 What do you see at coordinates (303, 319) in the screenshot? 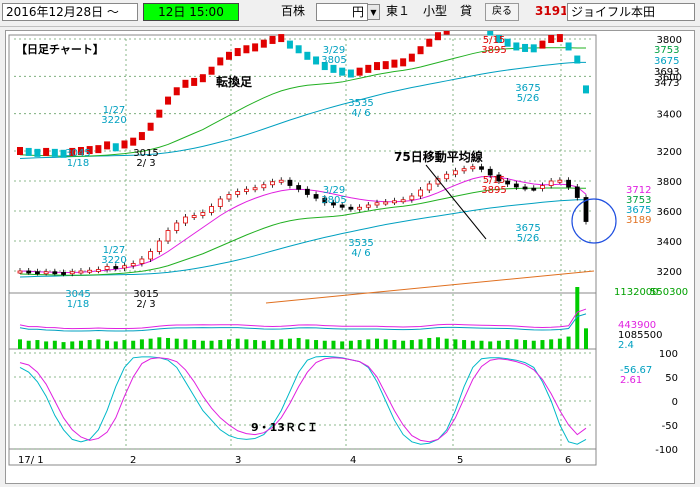
I see `volume-avg-short` at bounding box center [303, 319].